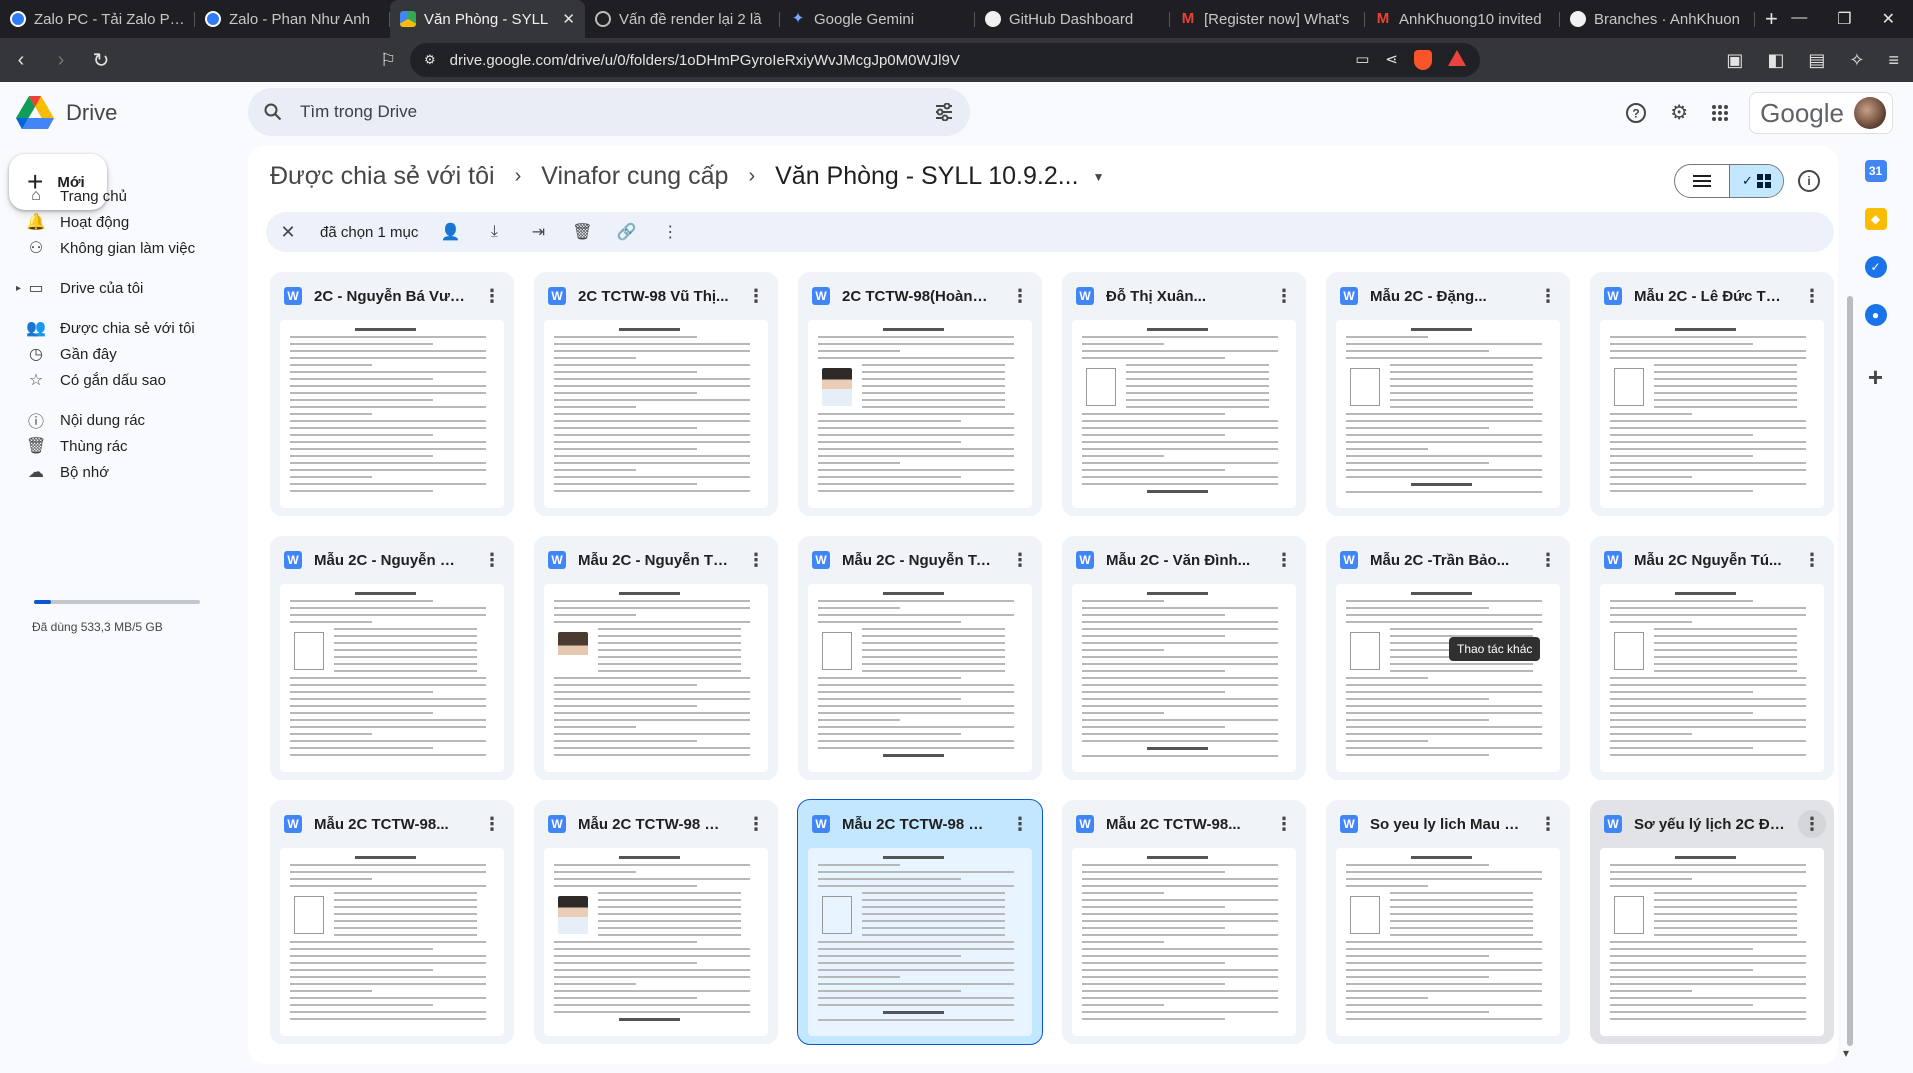 The height and width of the screenshot is (1073, 1913). I want to click on move-to-folder-icon: ⇥, so click(538, 232).